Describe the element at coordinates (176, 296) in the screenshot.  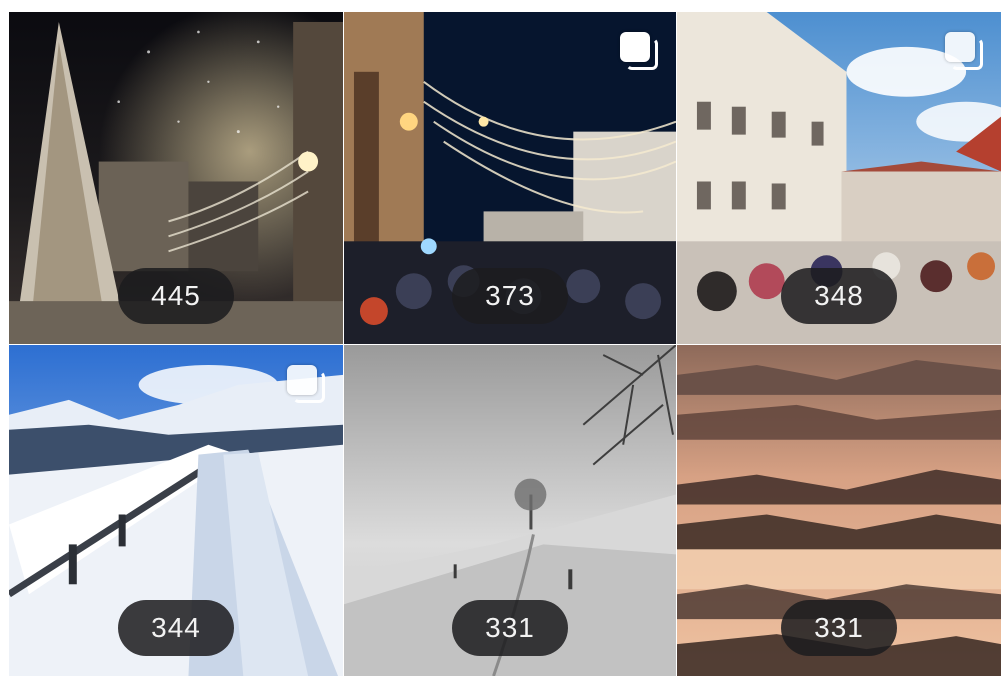
I see `play-count-badge: 445` at that location.